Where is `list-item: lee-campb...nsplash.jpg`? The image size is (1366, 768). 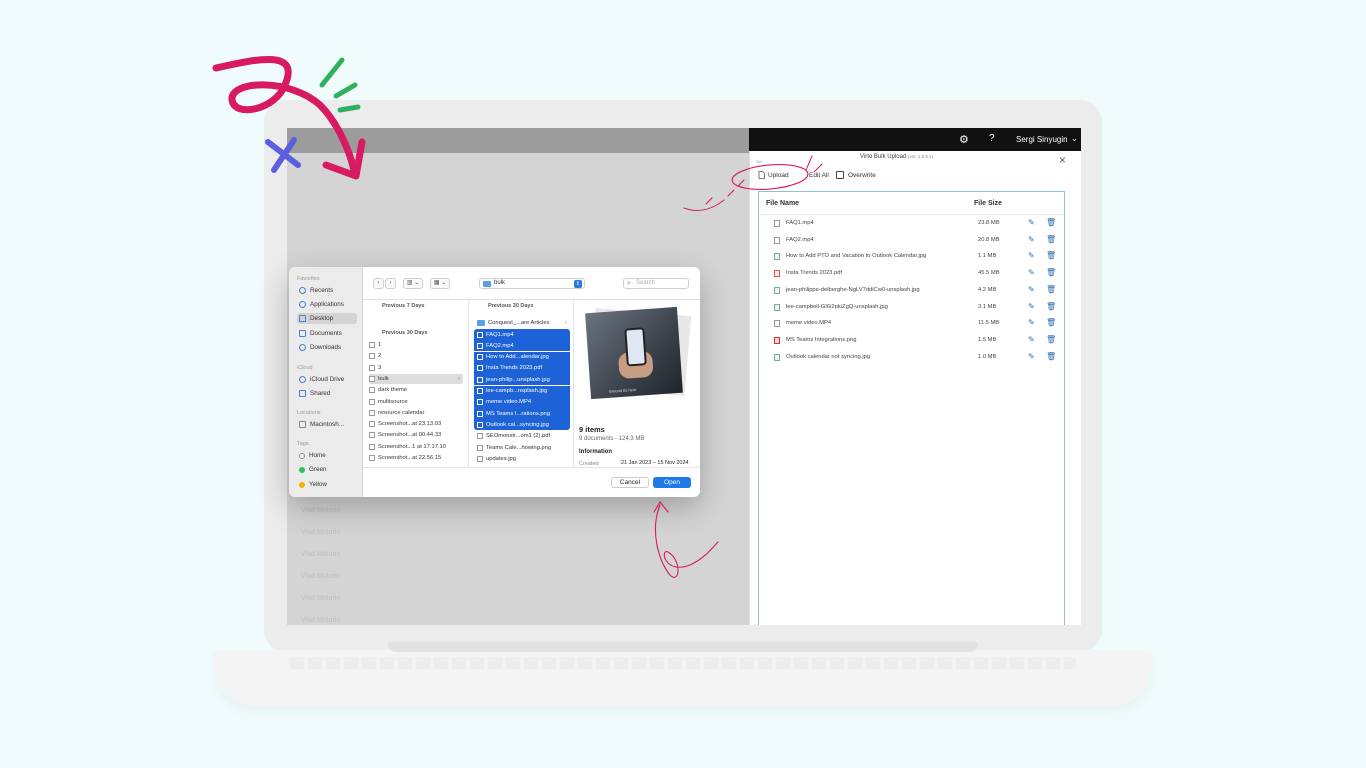
list-item: lee-campb...nsplash.jpg is located at coordinates (522, 391).